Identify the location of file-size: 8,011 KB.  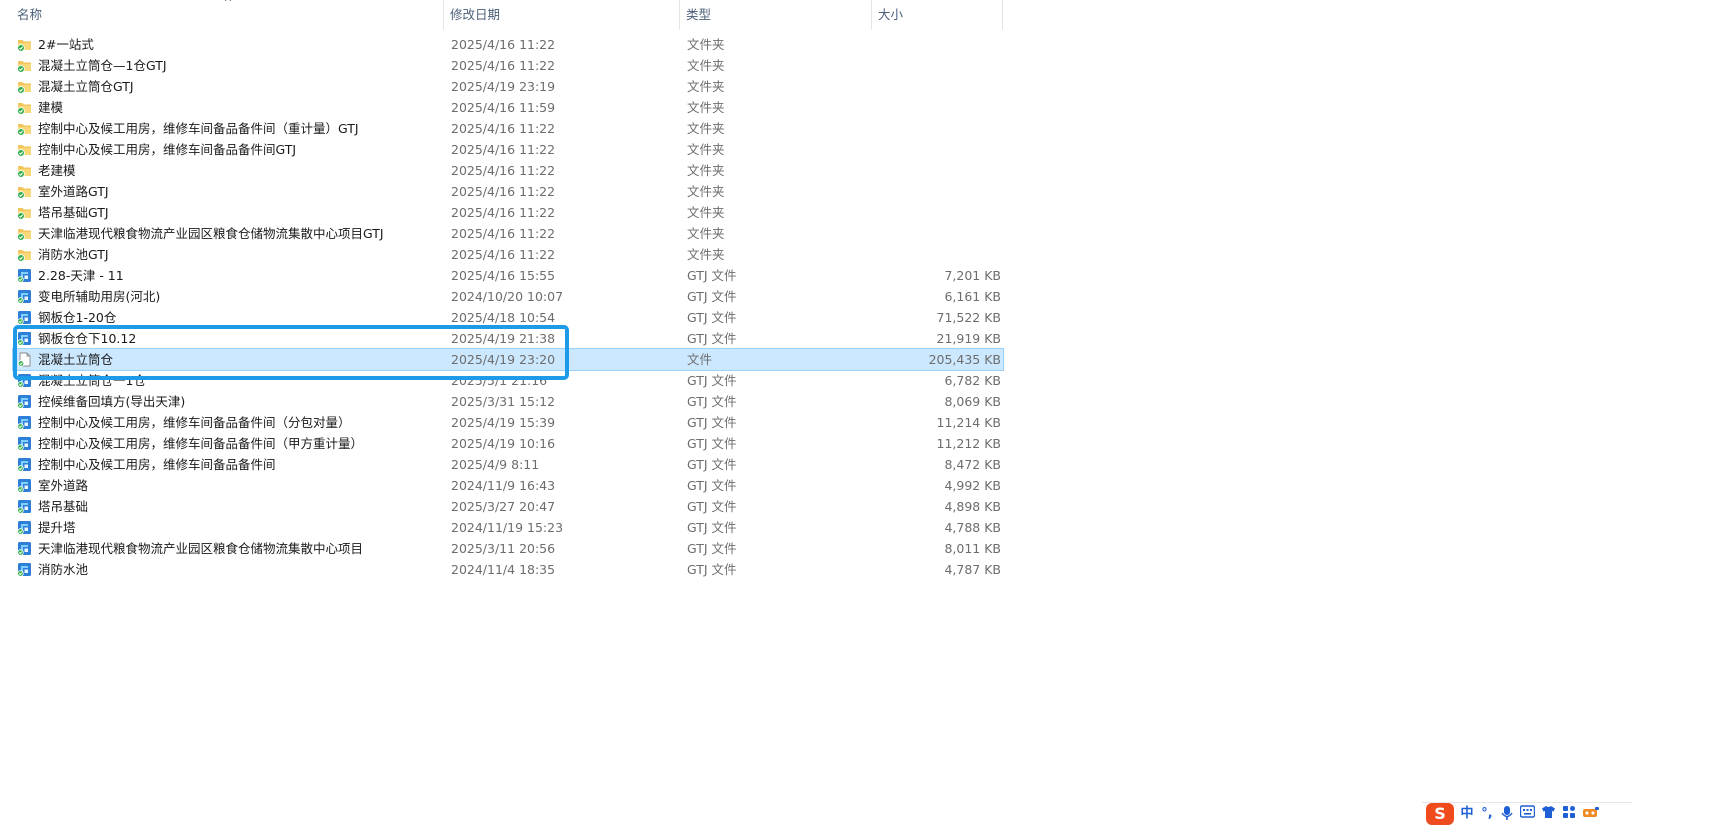
(972, 548).